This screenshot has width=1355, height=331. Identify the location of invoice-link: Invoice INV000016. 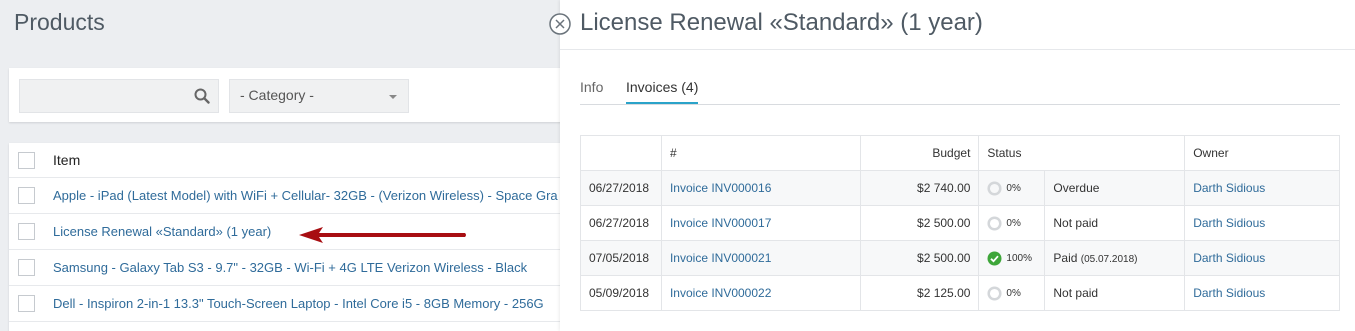
(720, 188).